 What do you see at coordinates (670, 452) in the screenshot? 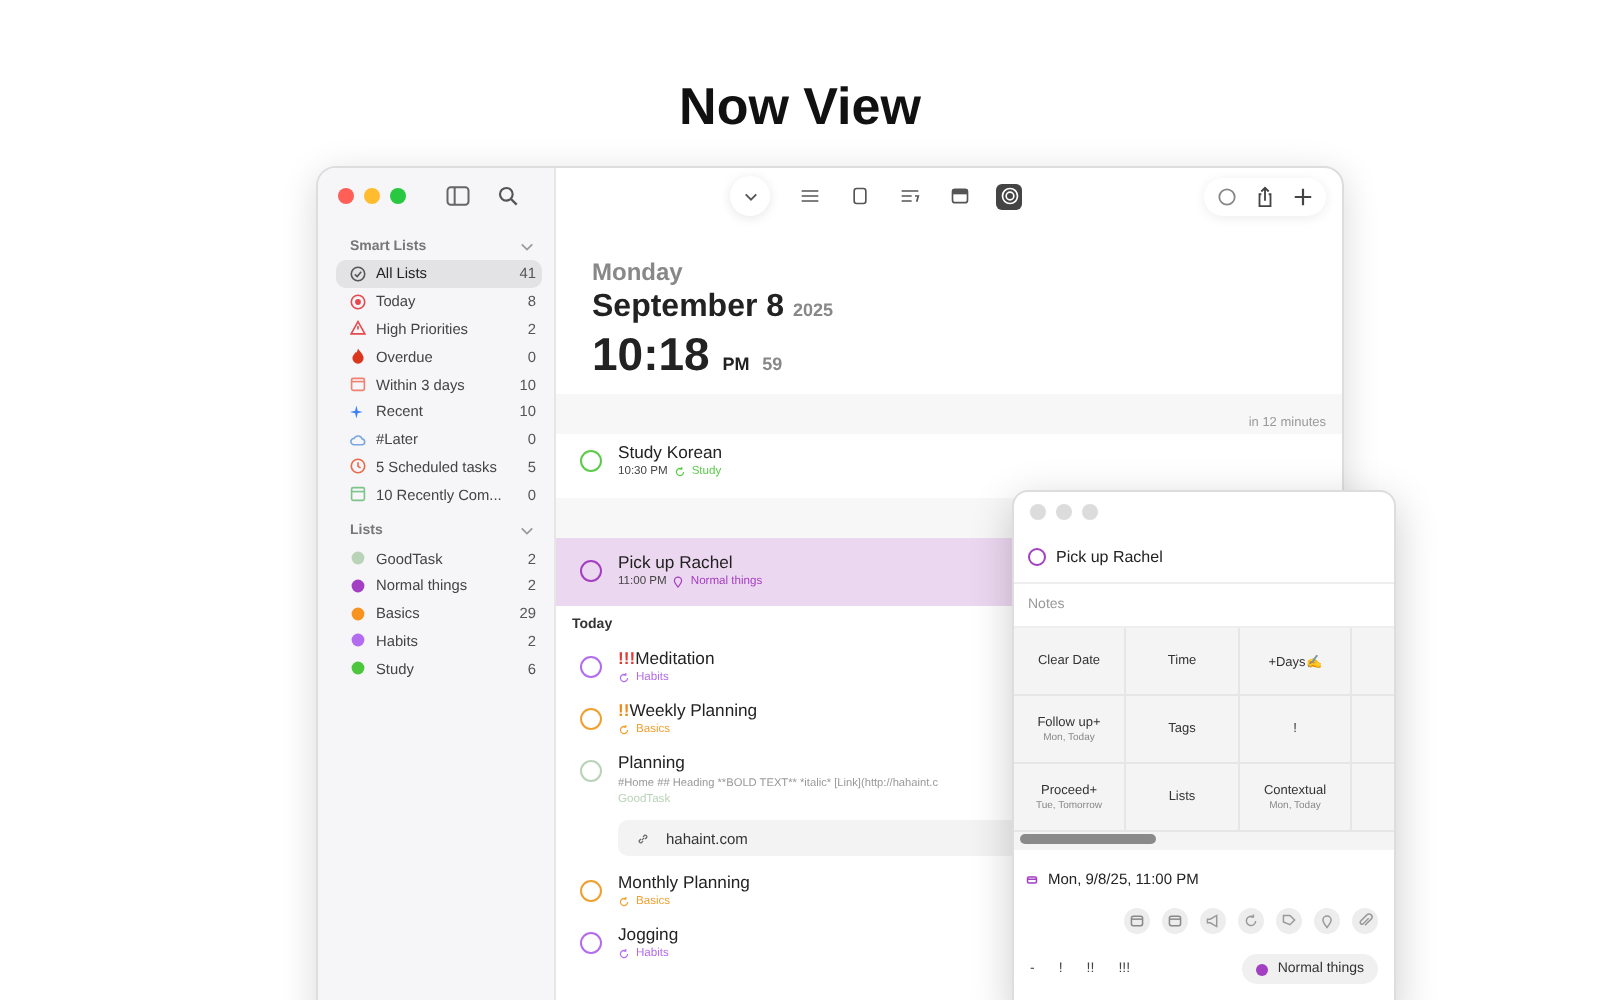
I see `task-title: Study Korean` at bounding box center [670, 452].